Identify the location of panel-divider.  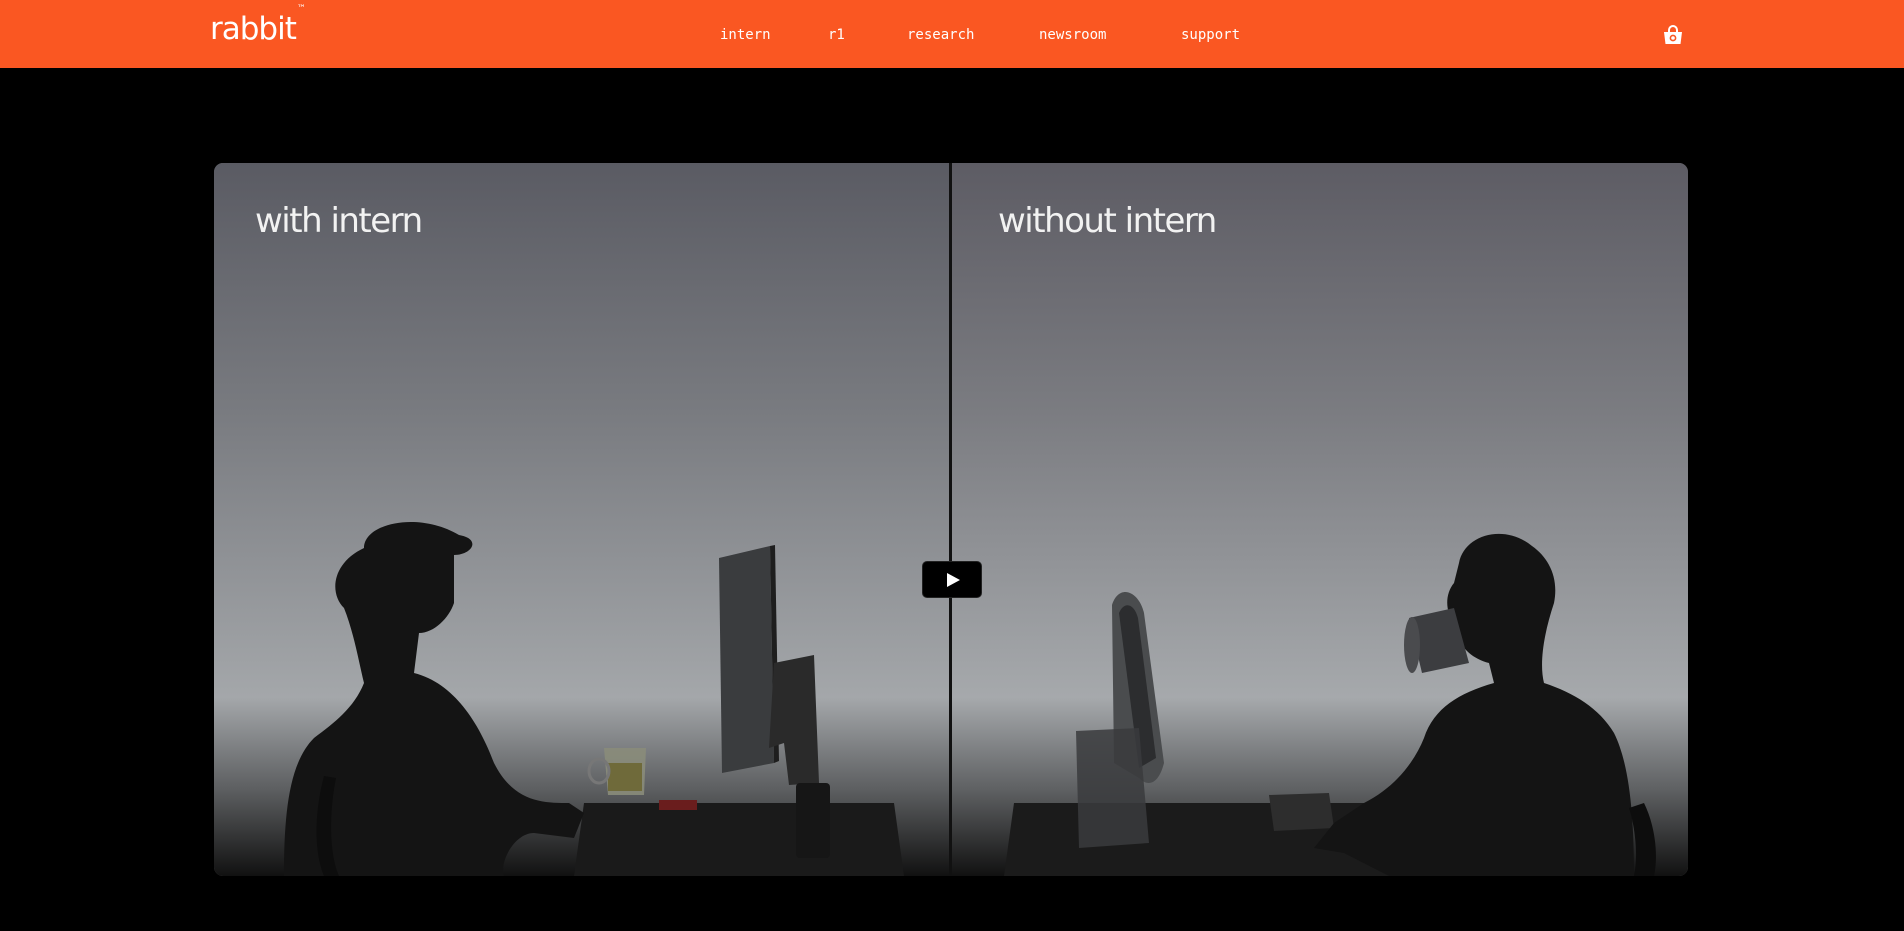
(950, 519).